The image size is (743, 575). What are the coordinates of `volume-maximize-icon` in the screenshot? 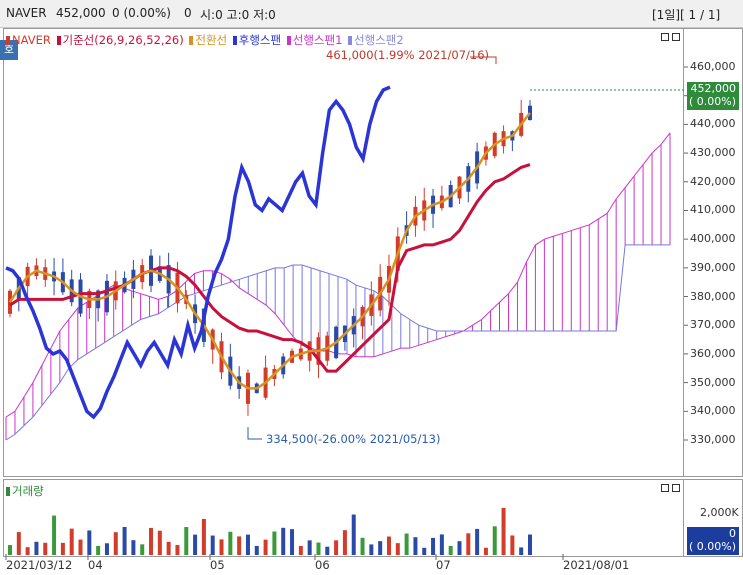 It's located at (665, 488).